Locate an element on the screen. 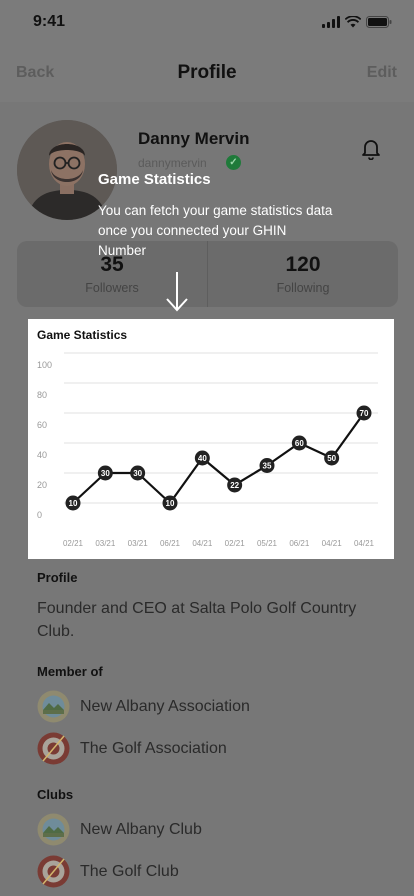  user-name: Danny Mervin is located at coordinates (194, 138).